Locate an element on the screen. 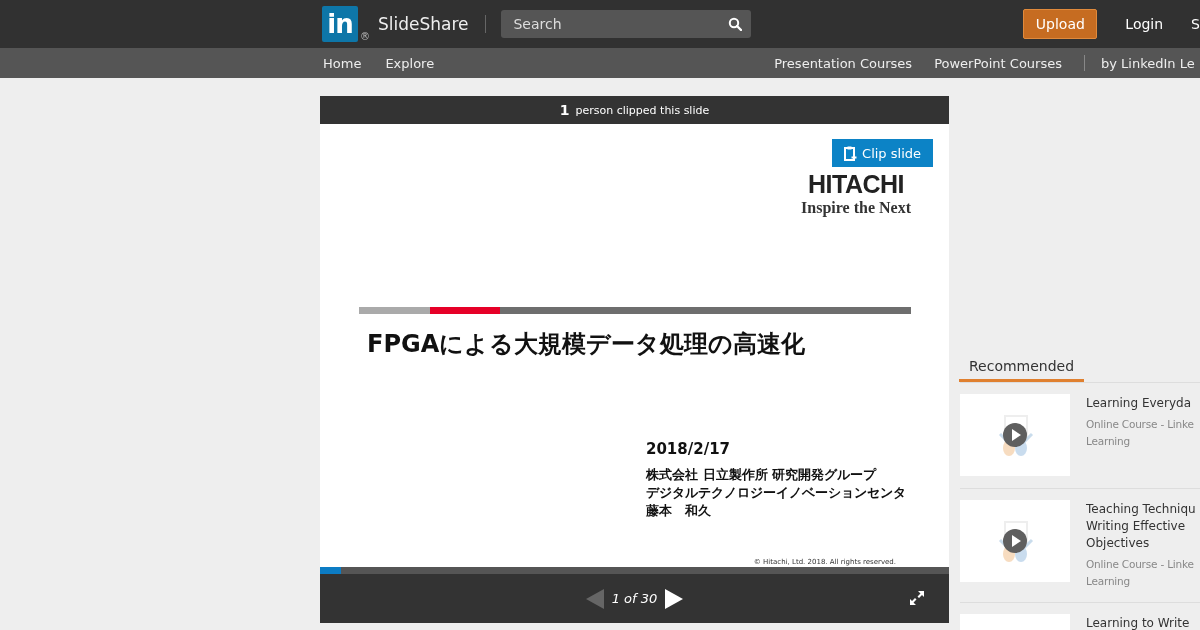 This screenshot has width=1200, height=630. nav-link: Explore is located at coordinates (410, 63).